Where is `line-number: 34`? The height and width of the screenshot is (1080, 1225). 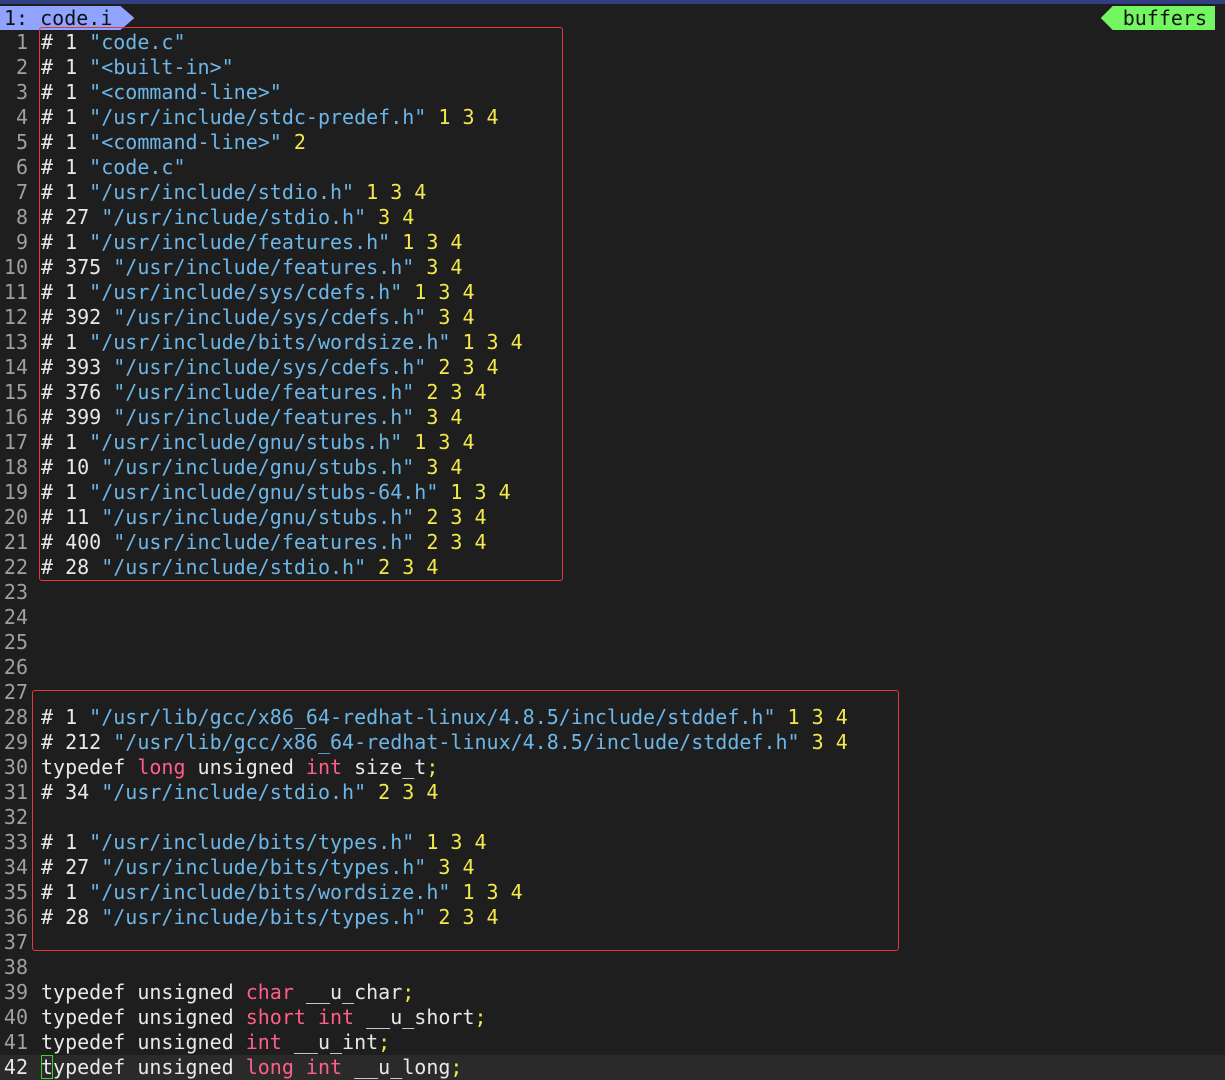 line-number: 34 is located at coordinates (15, 867).